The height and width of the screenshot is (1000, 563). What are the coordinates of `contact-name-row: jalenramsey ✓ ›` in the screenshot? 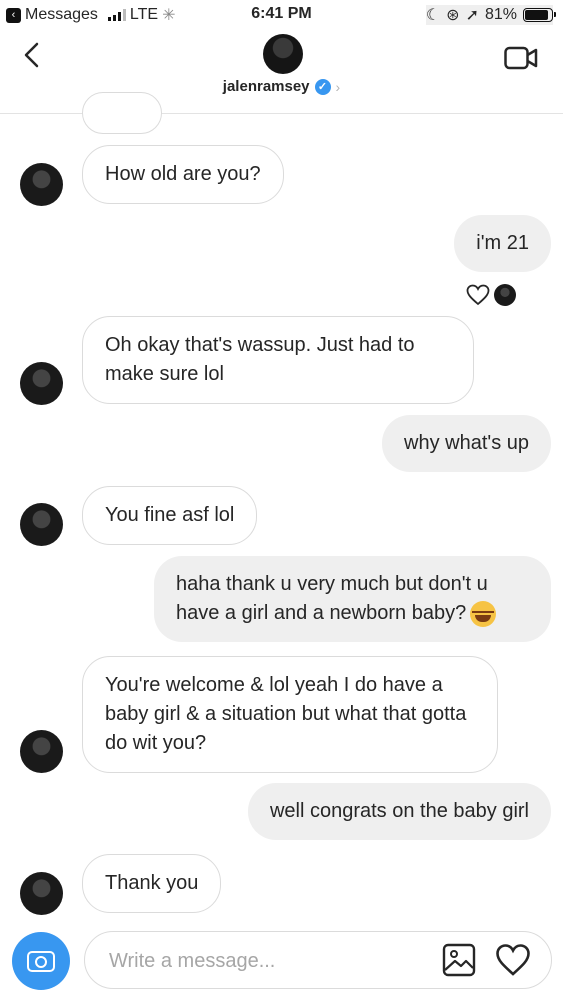 It's located at (281, 86).